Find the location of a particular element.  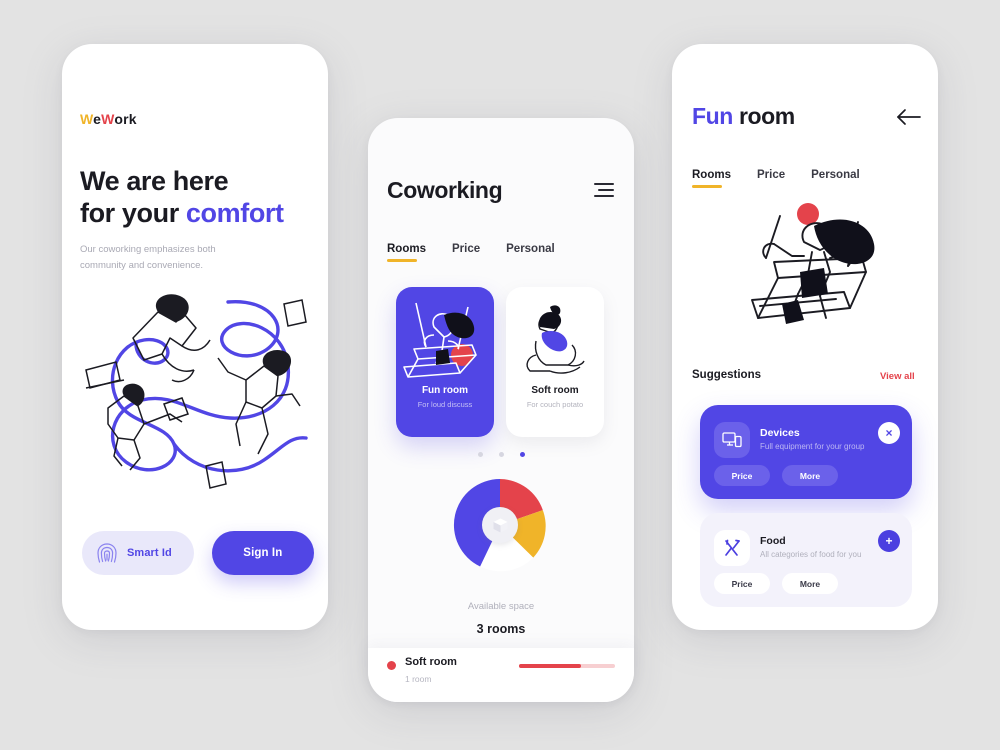

carousel-dots is located at coordinates (501, 454).